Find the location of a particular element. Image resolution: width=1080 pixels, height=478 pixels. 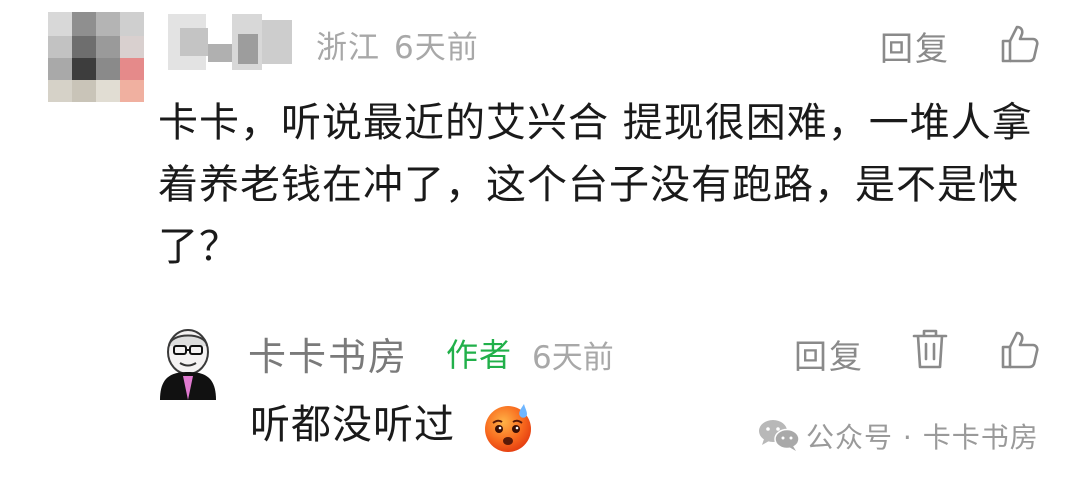

wechat-icon is located at coordinates (779, 435).